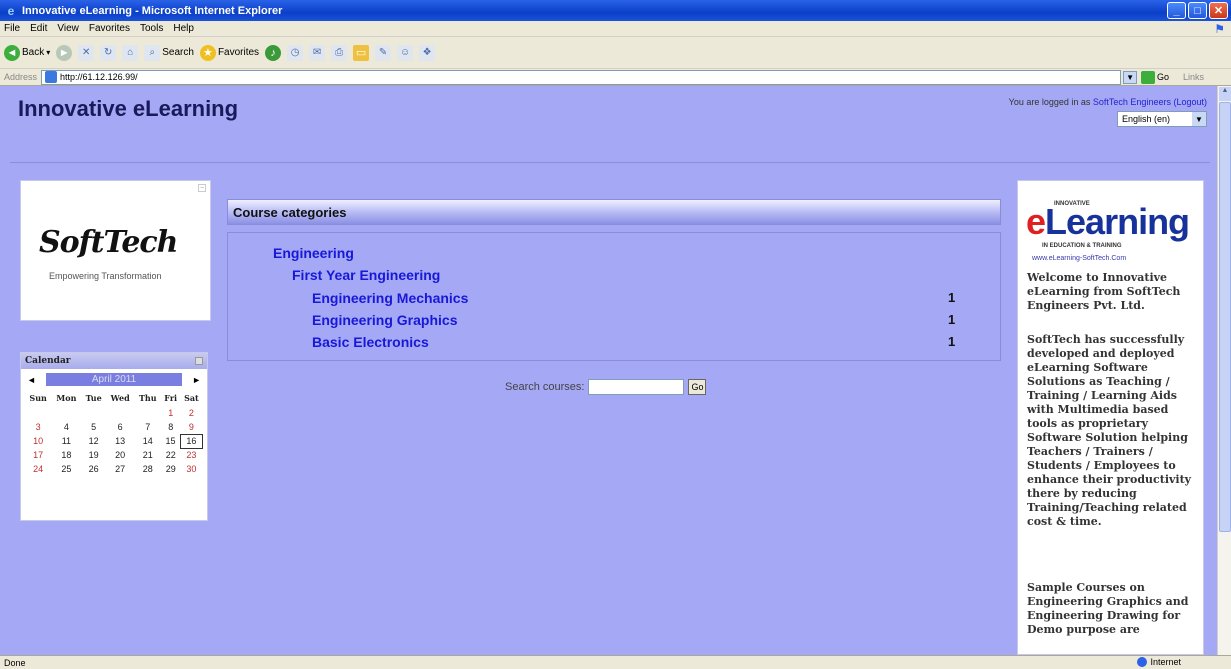  What do you see at coordinates (151, 28) in the screenshot?
I see `menu-tools: Tools` at bounding box center [151, 28].